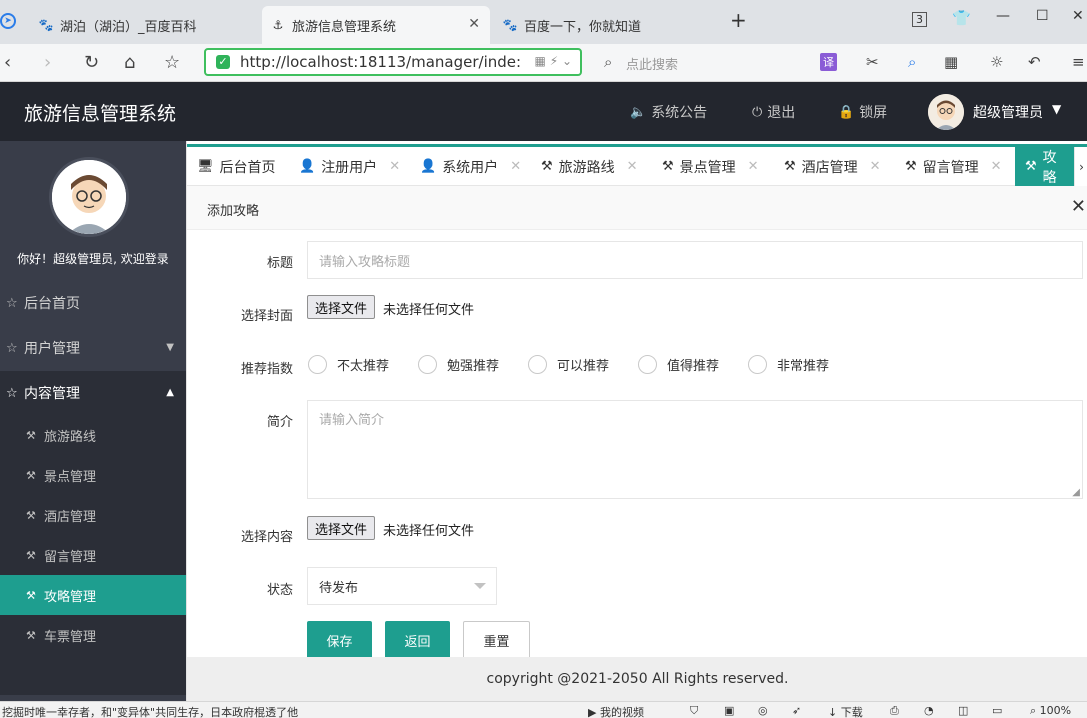 The height and width of the screenshot is (718, 1087). What do you see at coordinates (417, 640) in the screenshot?
I see `back-button: 返回` at bounding box center [417, 640].